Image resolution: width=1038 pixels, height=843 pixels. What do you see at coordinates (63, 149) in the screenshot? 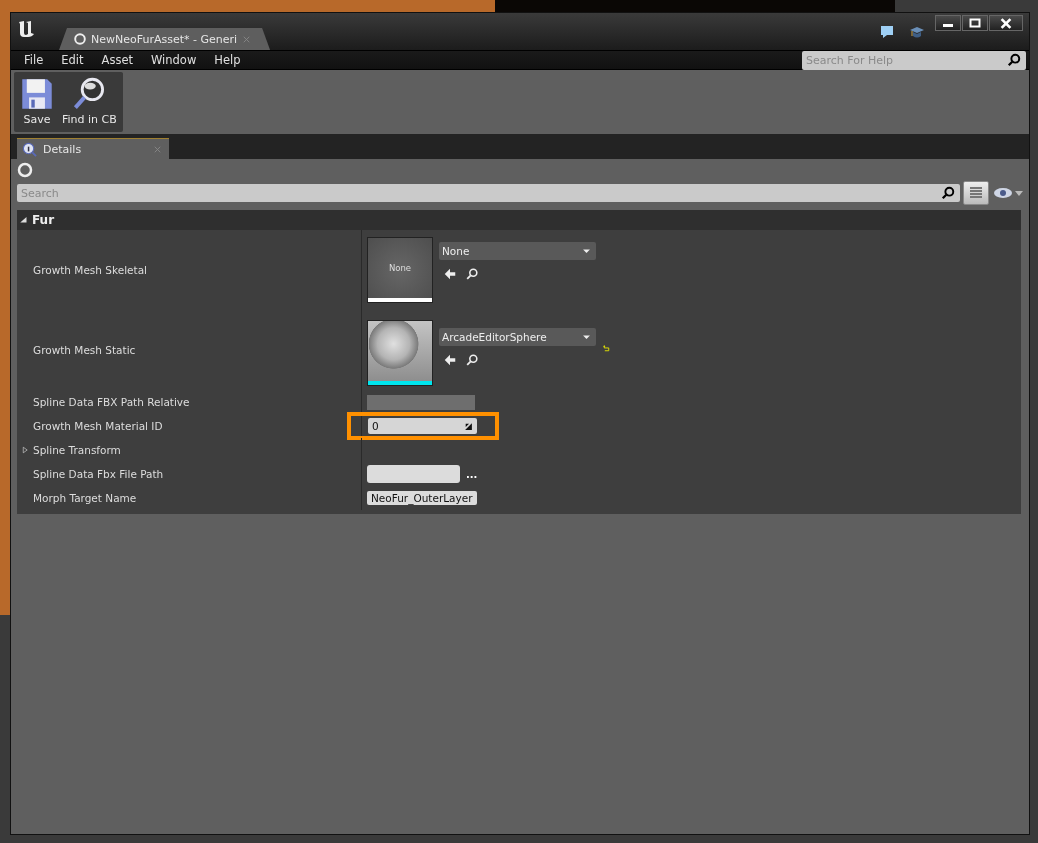
I see `tab-label: Details` at bounding box center [63, 149].